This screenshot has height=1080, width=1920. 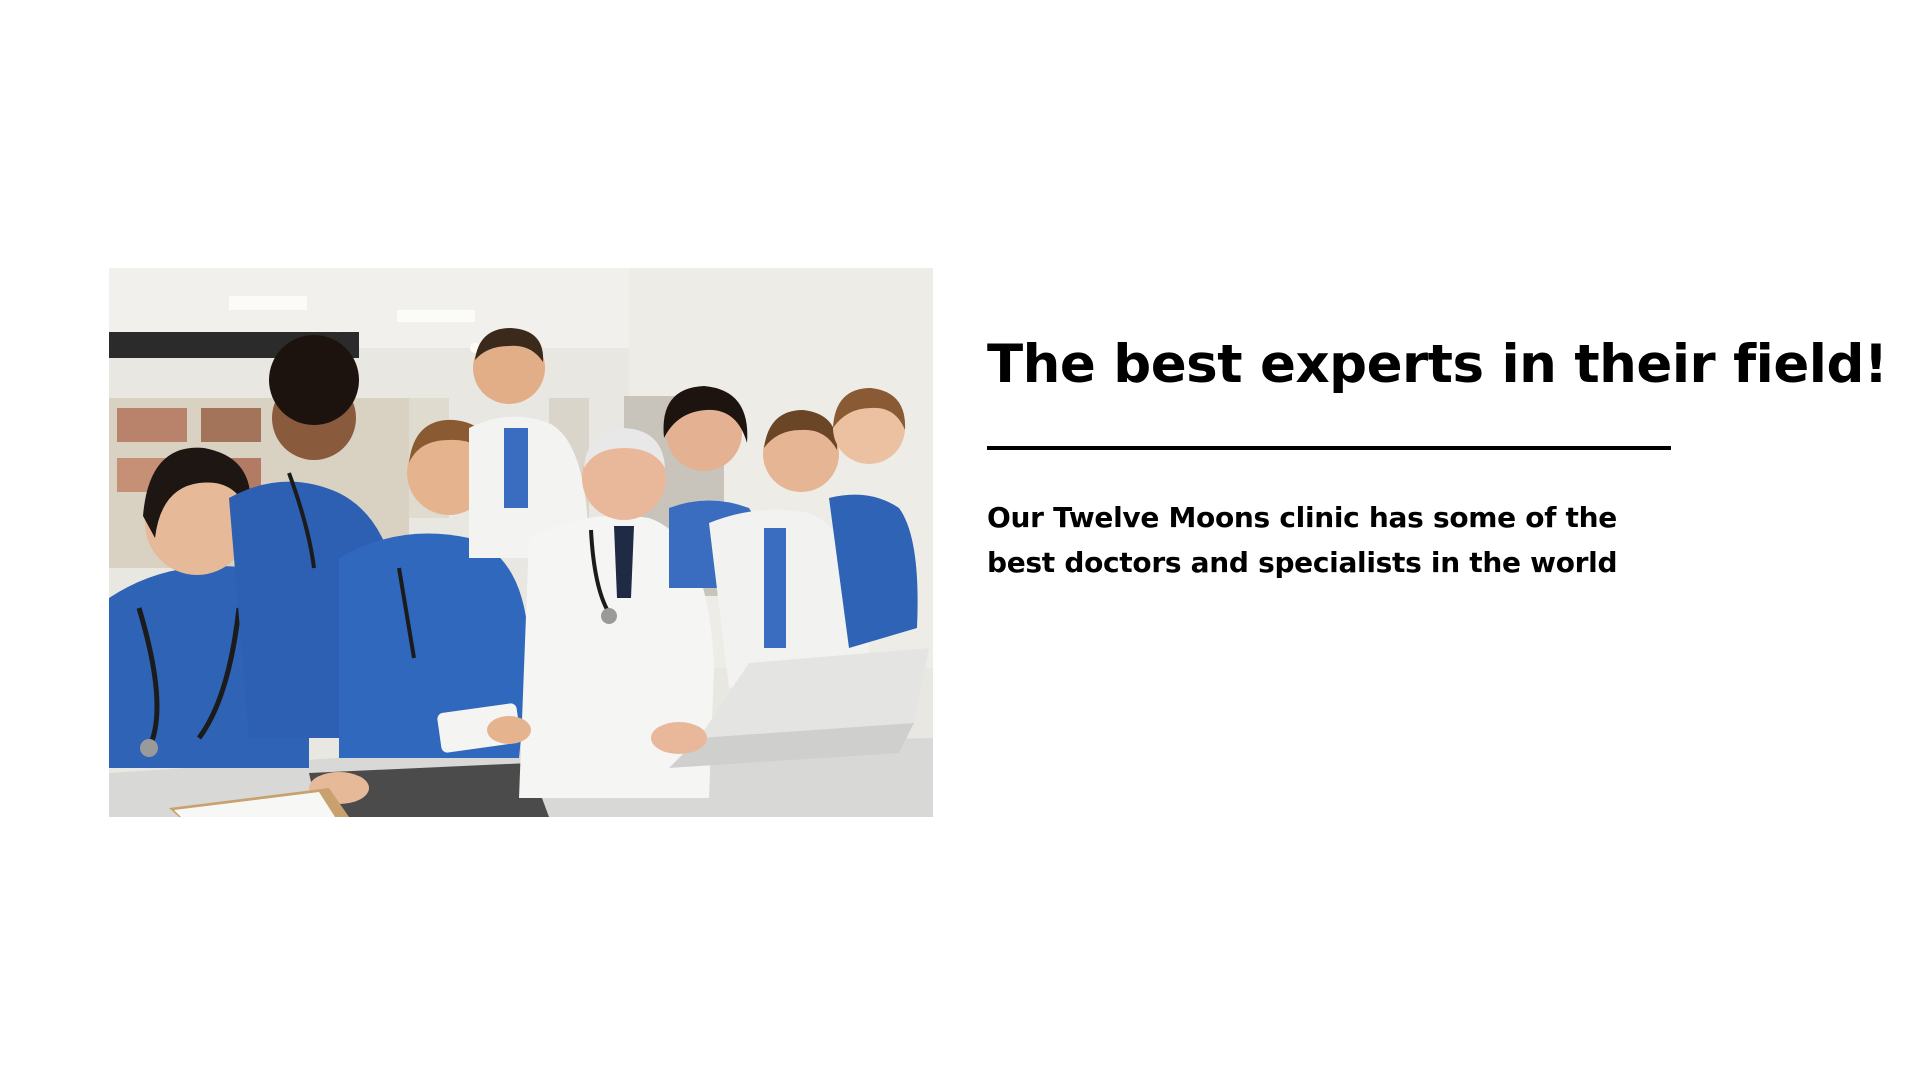 What do you see at coordinates (1329, 448) in the screenshot?
I see `headline-divider` at bounding box center [1329, 448].